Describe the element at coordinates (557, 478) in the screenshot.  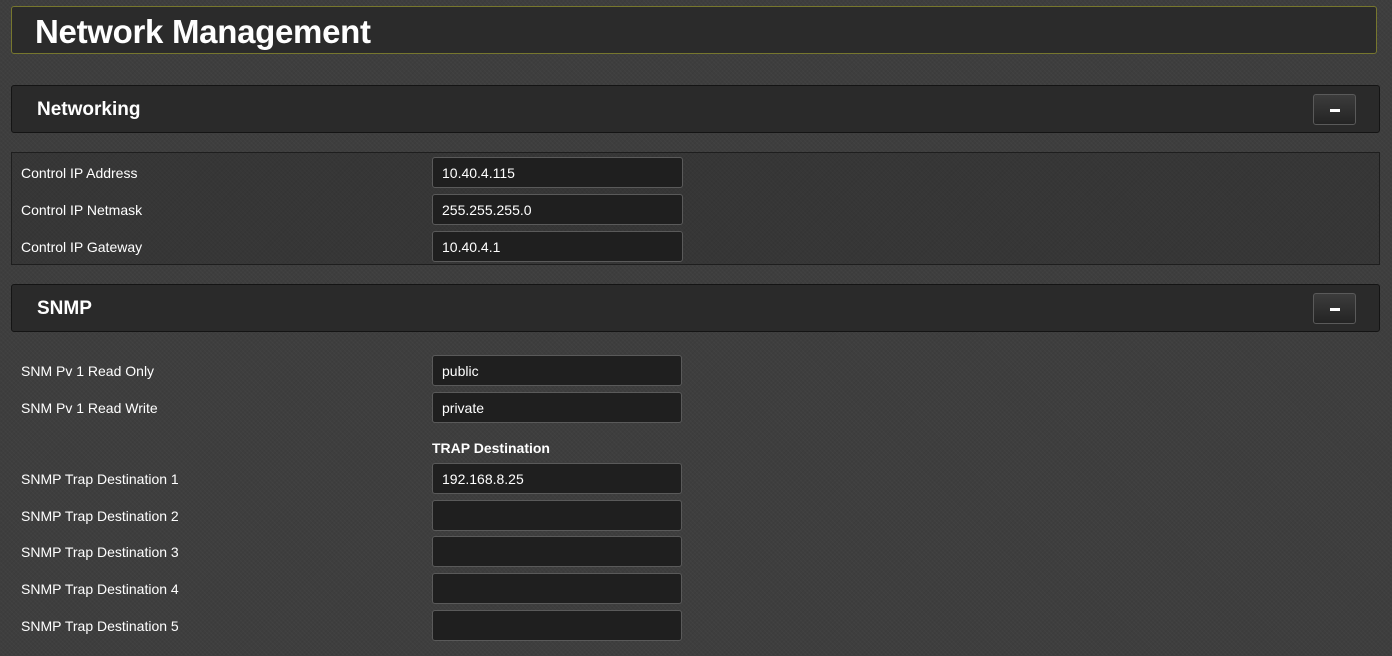
I see `snmp-trap-destination-1-input` at that location.